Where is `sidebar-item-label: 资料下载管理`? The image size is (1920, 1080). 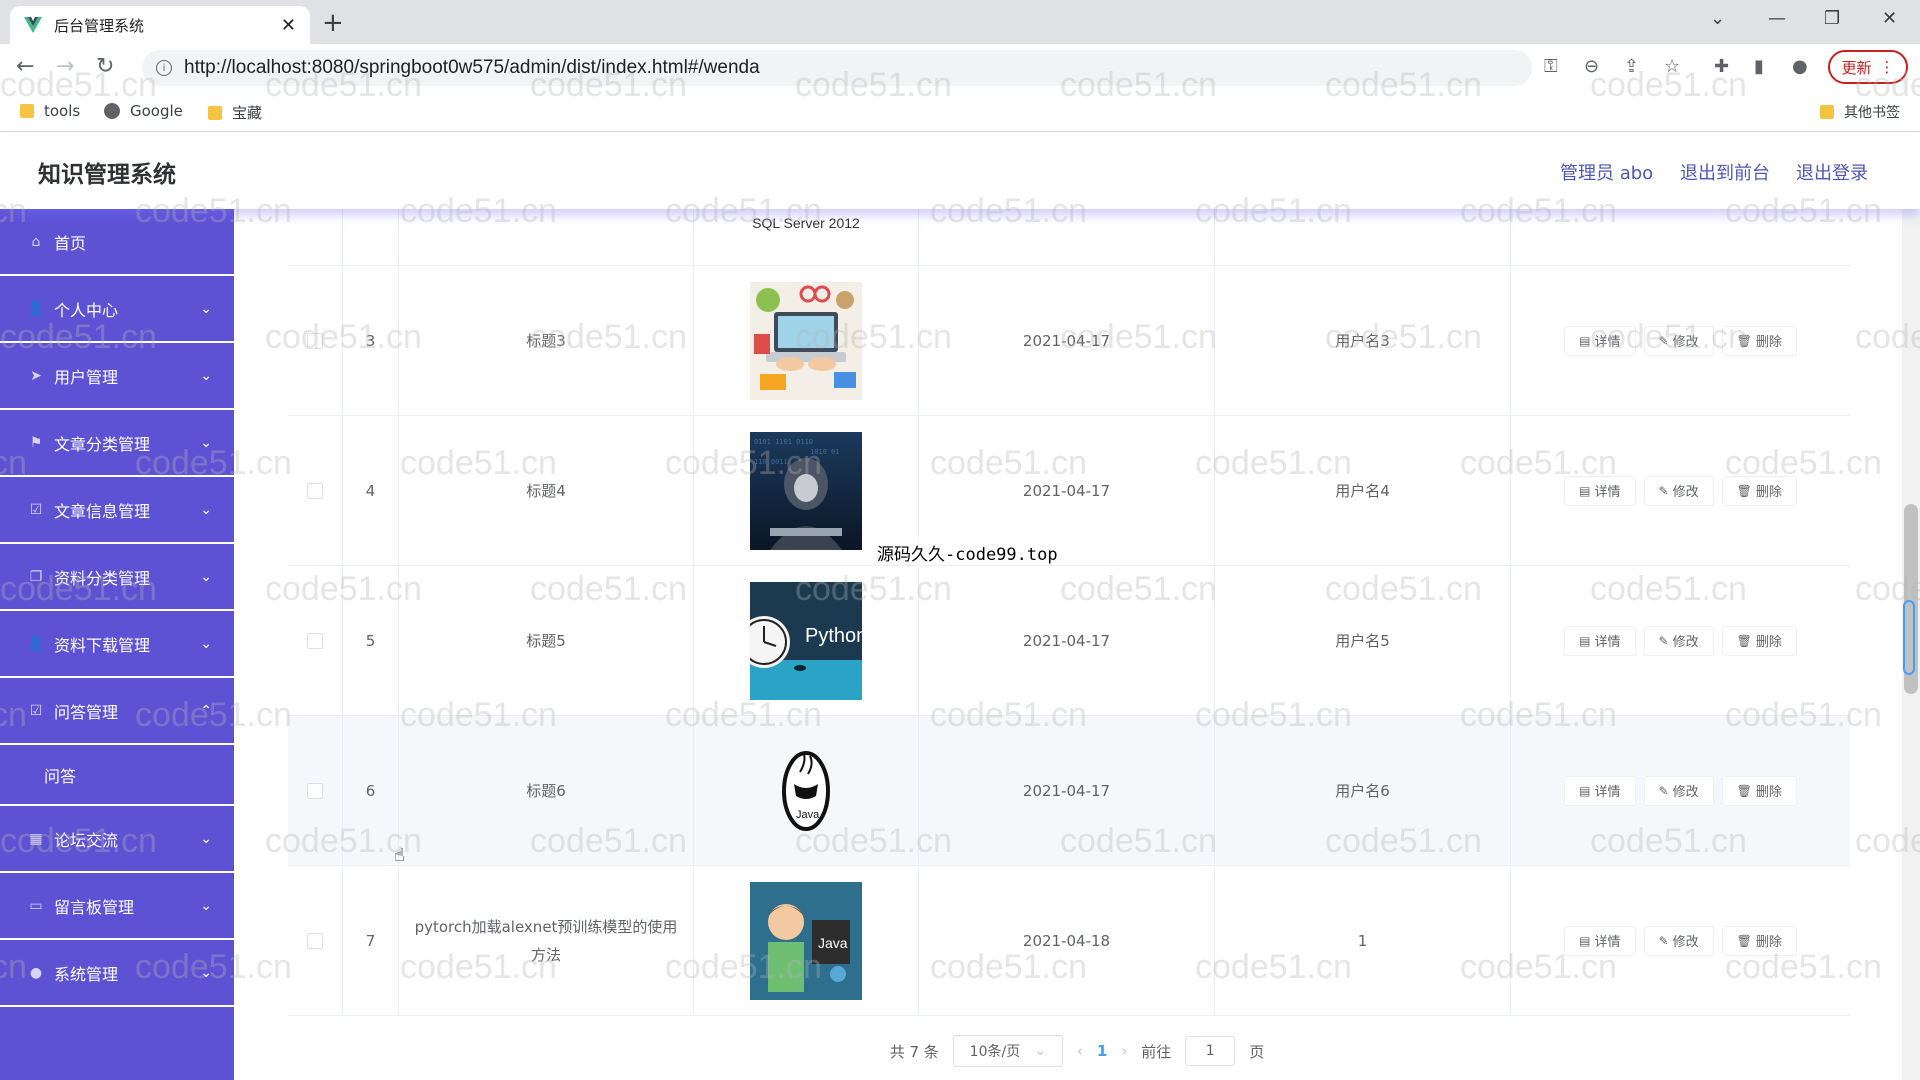 sidebar-item-label: 资料下载管理 is located at coordinates (102, 645).